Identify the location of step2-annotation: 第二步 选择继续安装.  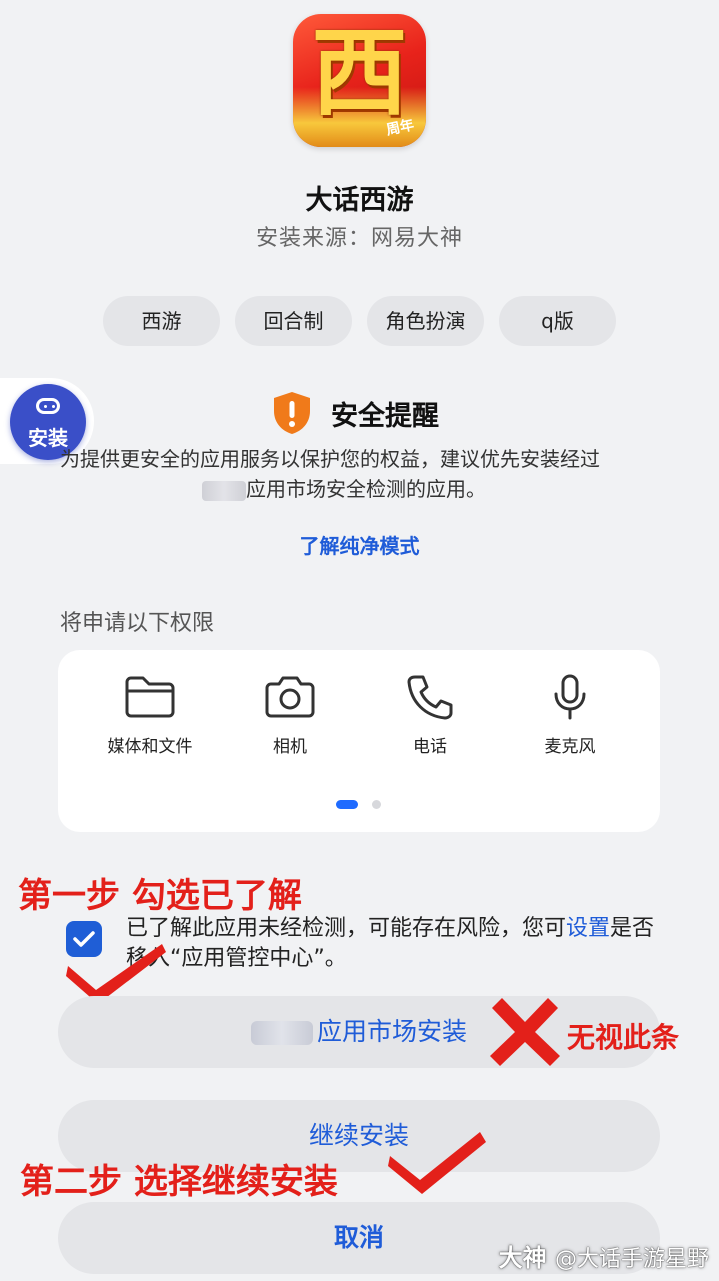
(179, 1182).